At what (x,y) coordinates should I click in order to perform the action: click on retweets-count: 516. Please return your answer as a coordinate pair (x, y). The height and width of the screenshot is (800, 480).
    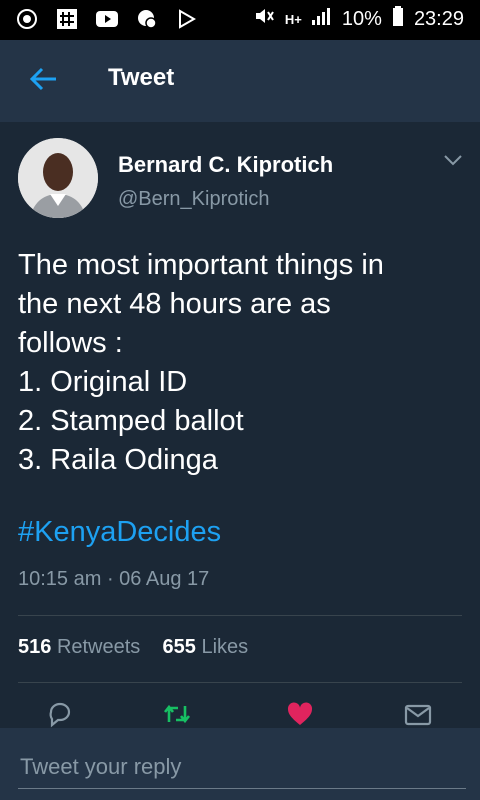
    Looking at the image, I should click on (35, 647).